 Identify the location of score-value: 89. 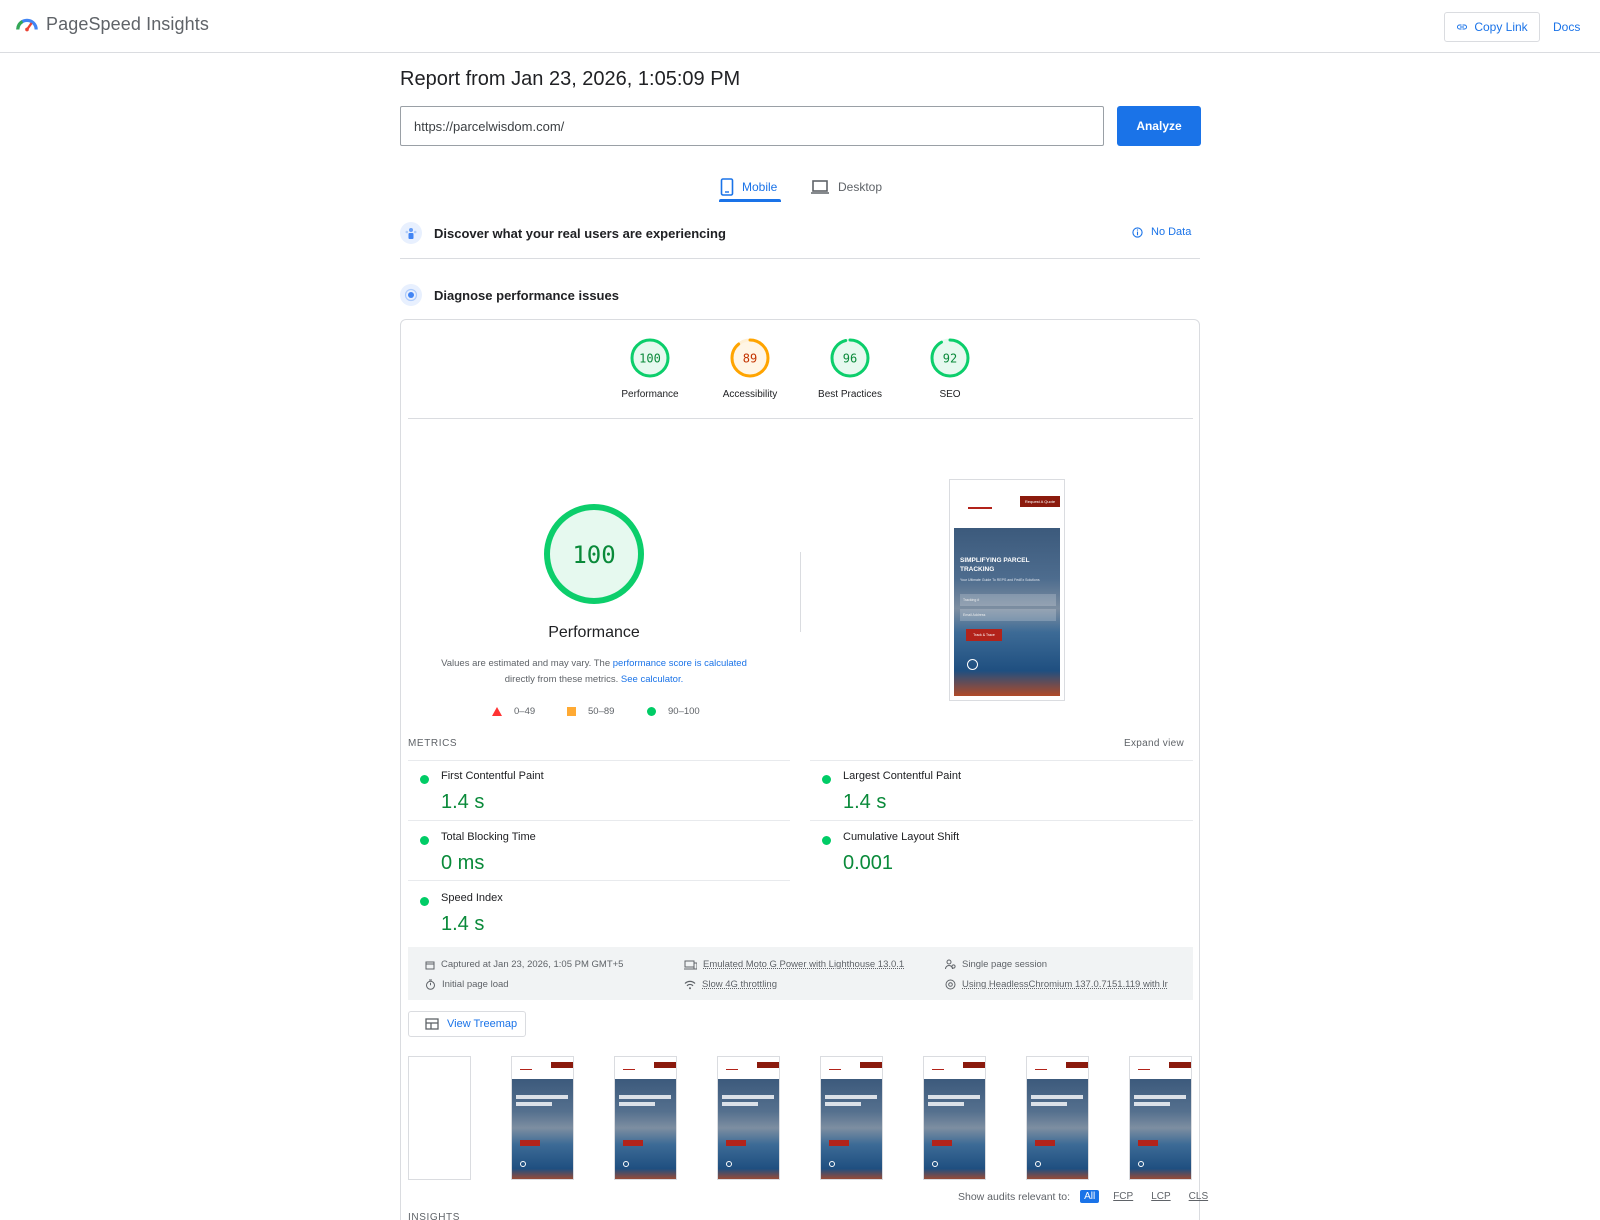
(750, 359).